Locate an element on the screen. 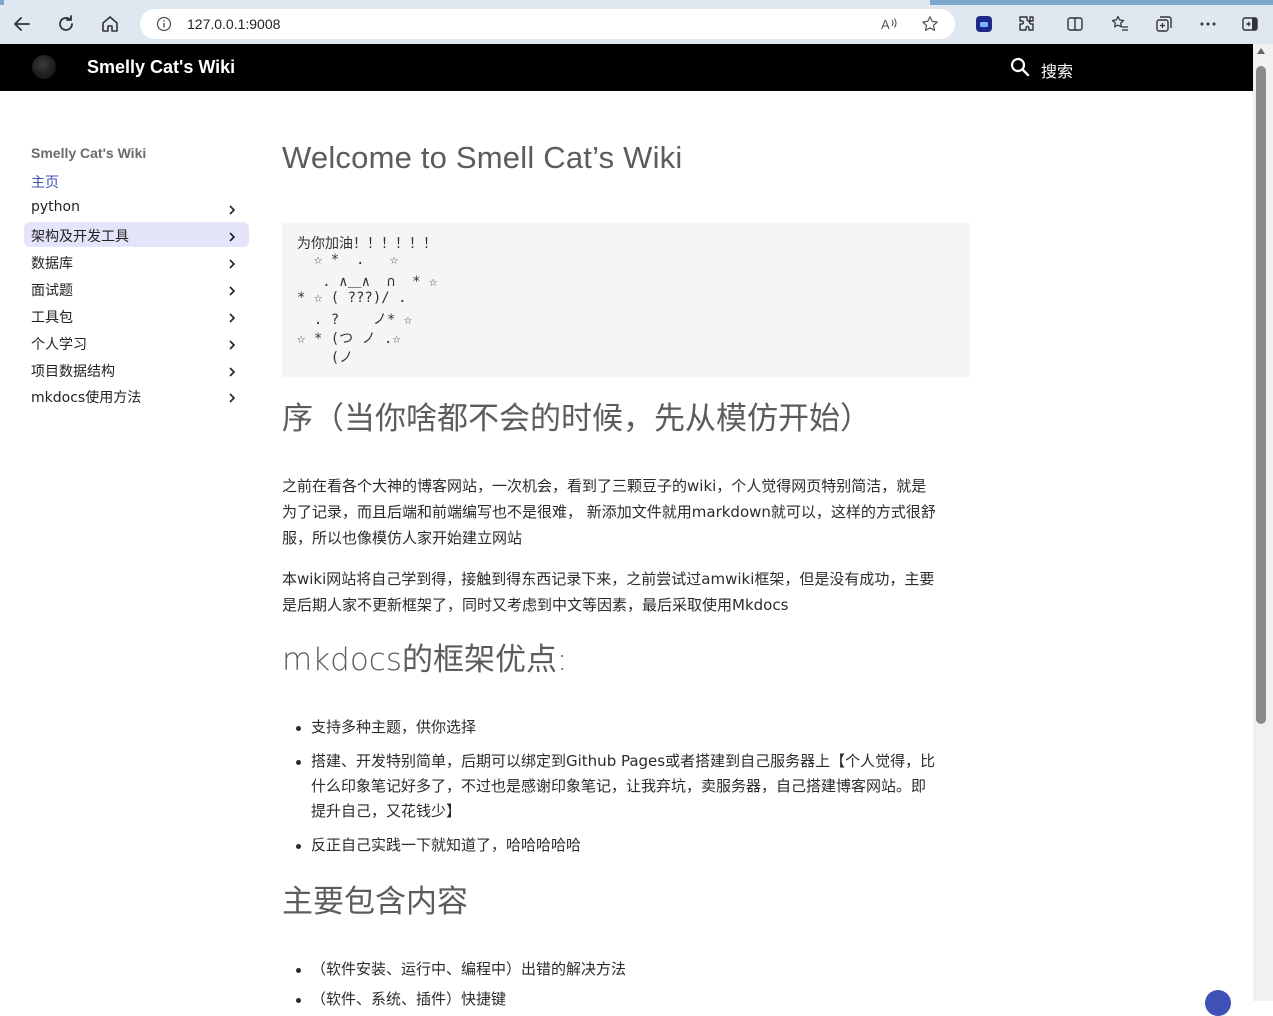  back-icon is located at coordinates (22, 24).